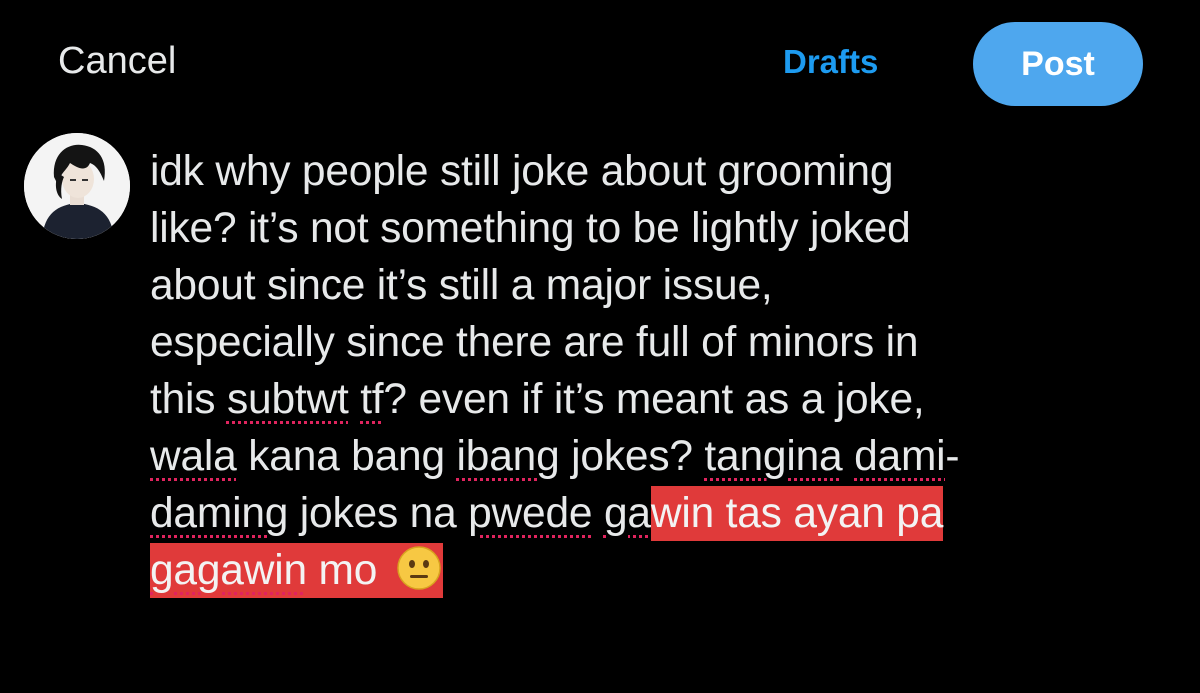 This screenshot has height=693, width=1200. What do you see at coordinates (952, 456) in the screenshot?
I see `tweet-text-segment: -` at bounding box center [952, 456].